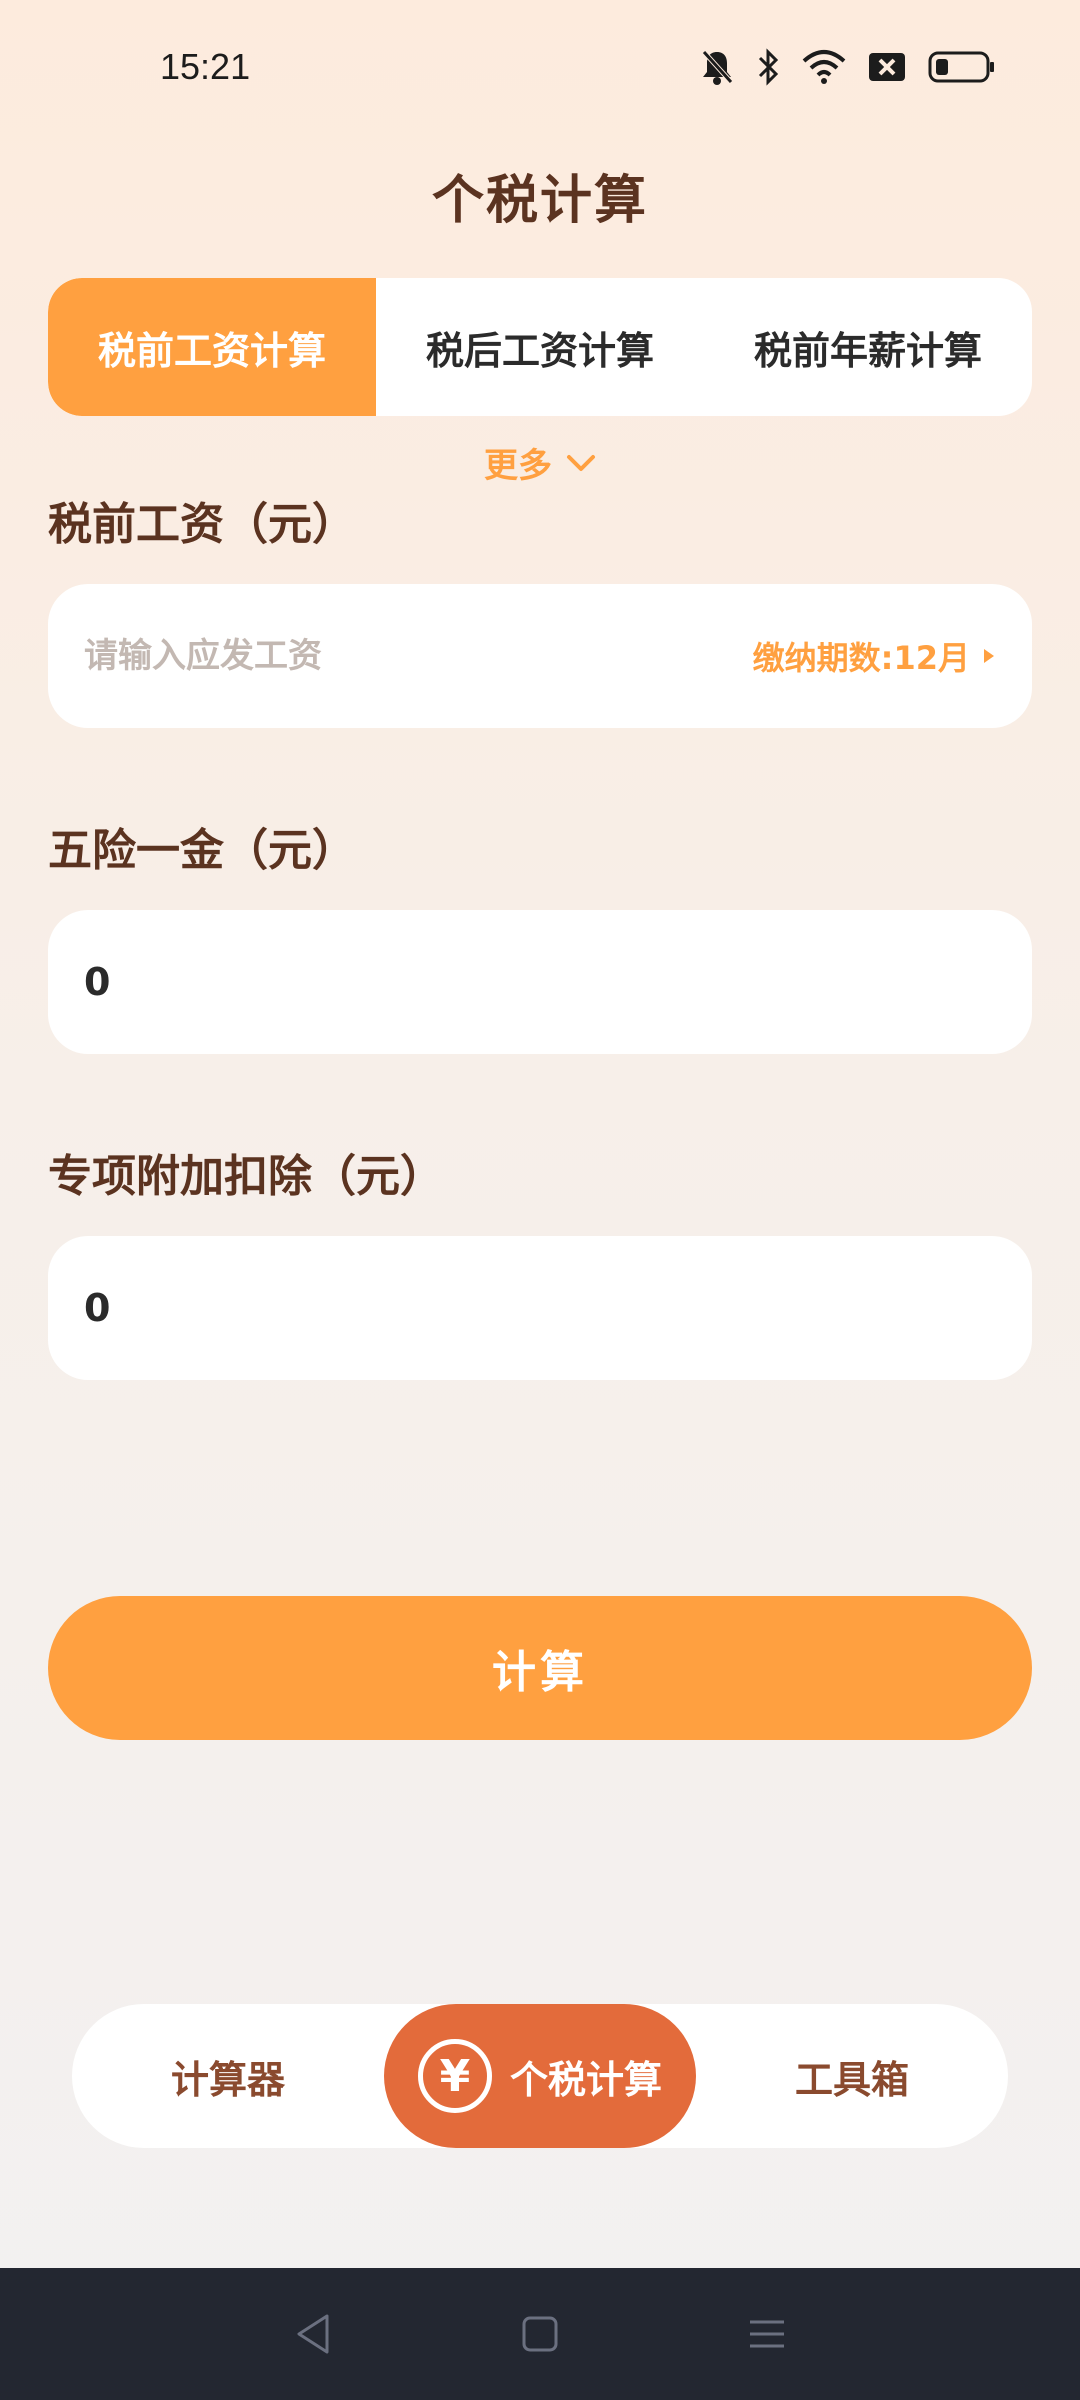  I want to click on bottom-nav: 计算器 ¥ 个税计算 工具箱, so click(540, 2076).